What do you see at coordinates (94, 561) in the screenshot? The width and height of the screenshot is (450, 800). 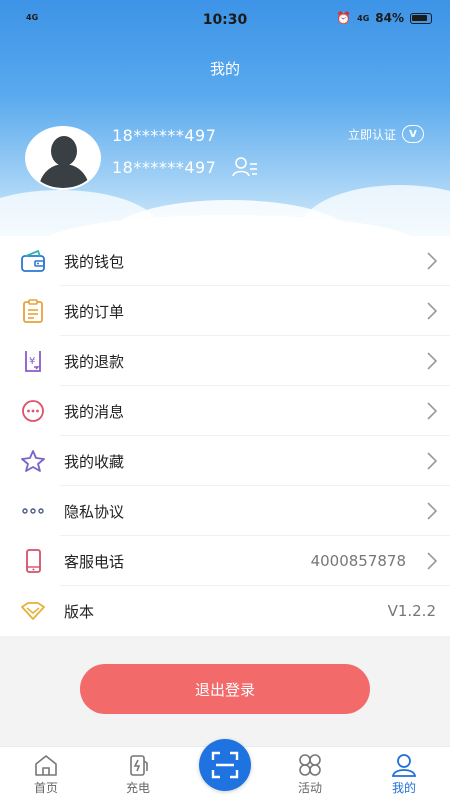 I see `menu-label-service-phone: 客服电话` at bounding box center [94, 561].